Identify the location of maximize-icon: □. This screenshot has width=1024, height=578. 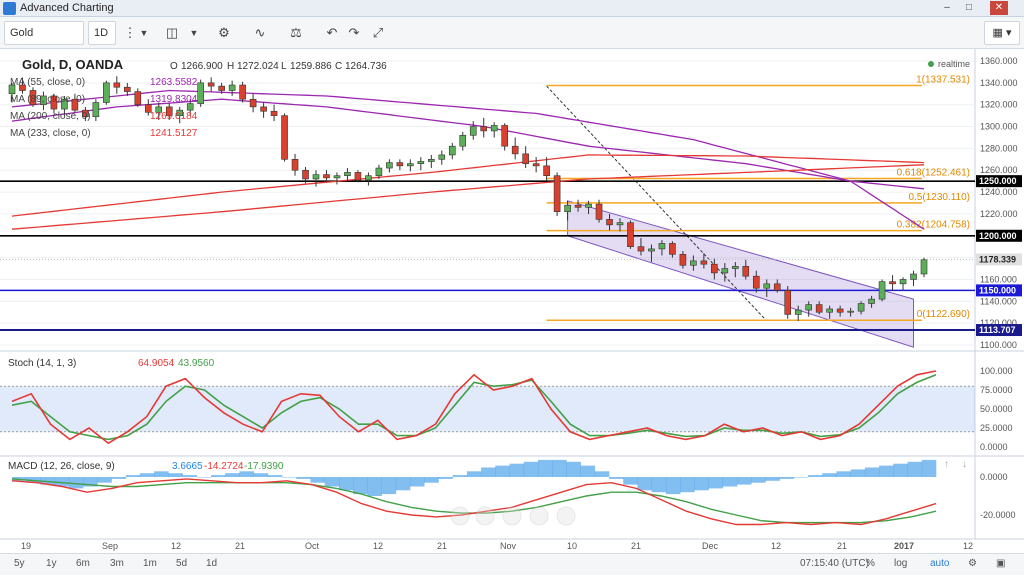
(969, 8).